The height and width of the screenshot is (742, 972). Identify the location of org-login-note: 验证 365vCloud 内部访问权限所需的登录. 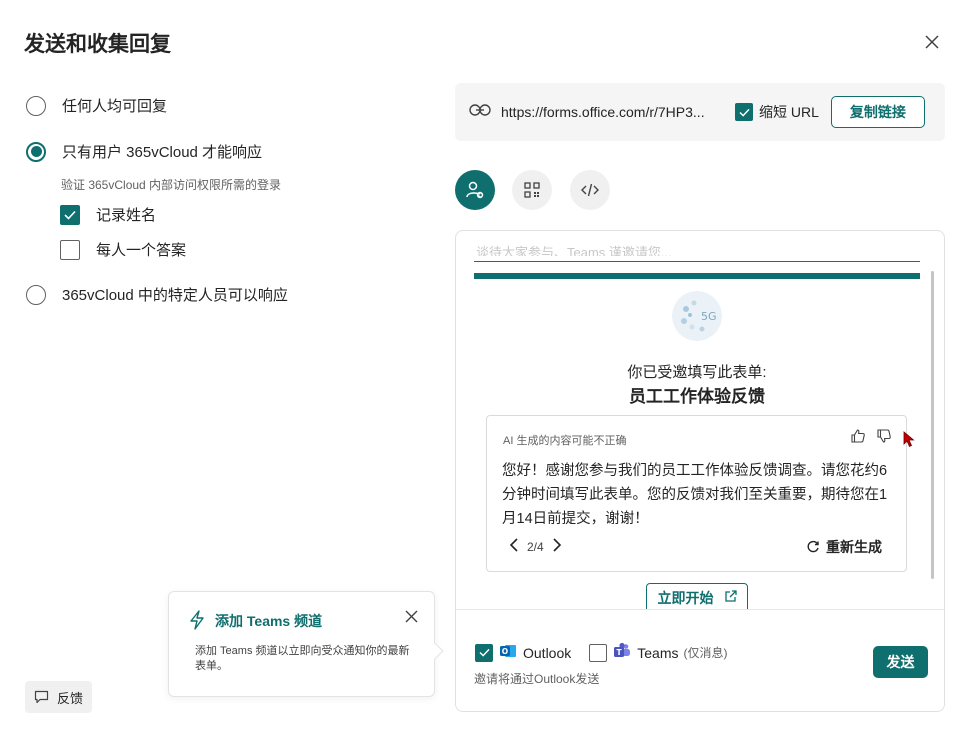
(171, 185).